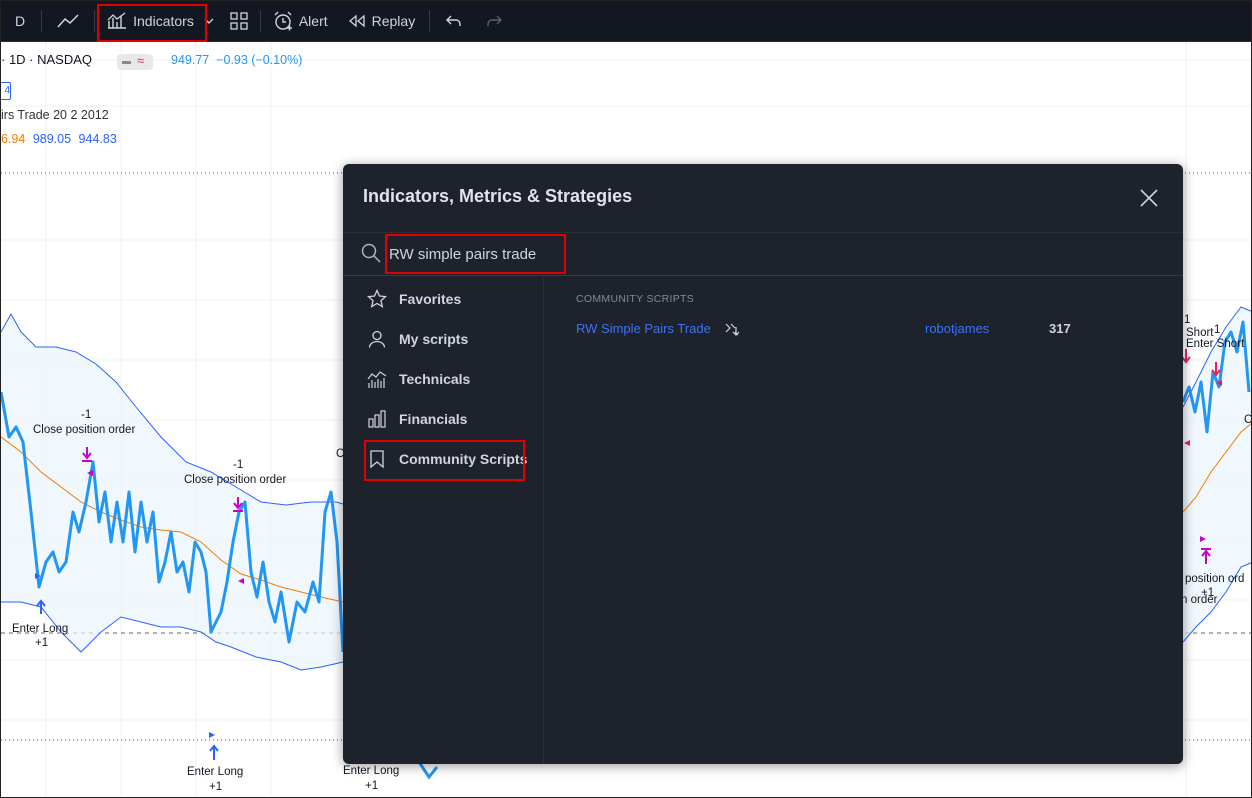 This screenshot has height=798, width=1252. I want to click on band-fill-right, so click(1217, 474).